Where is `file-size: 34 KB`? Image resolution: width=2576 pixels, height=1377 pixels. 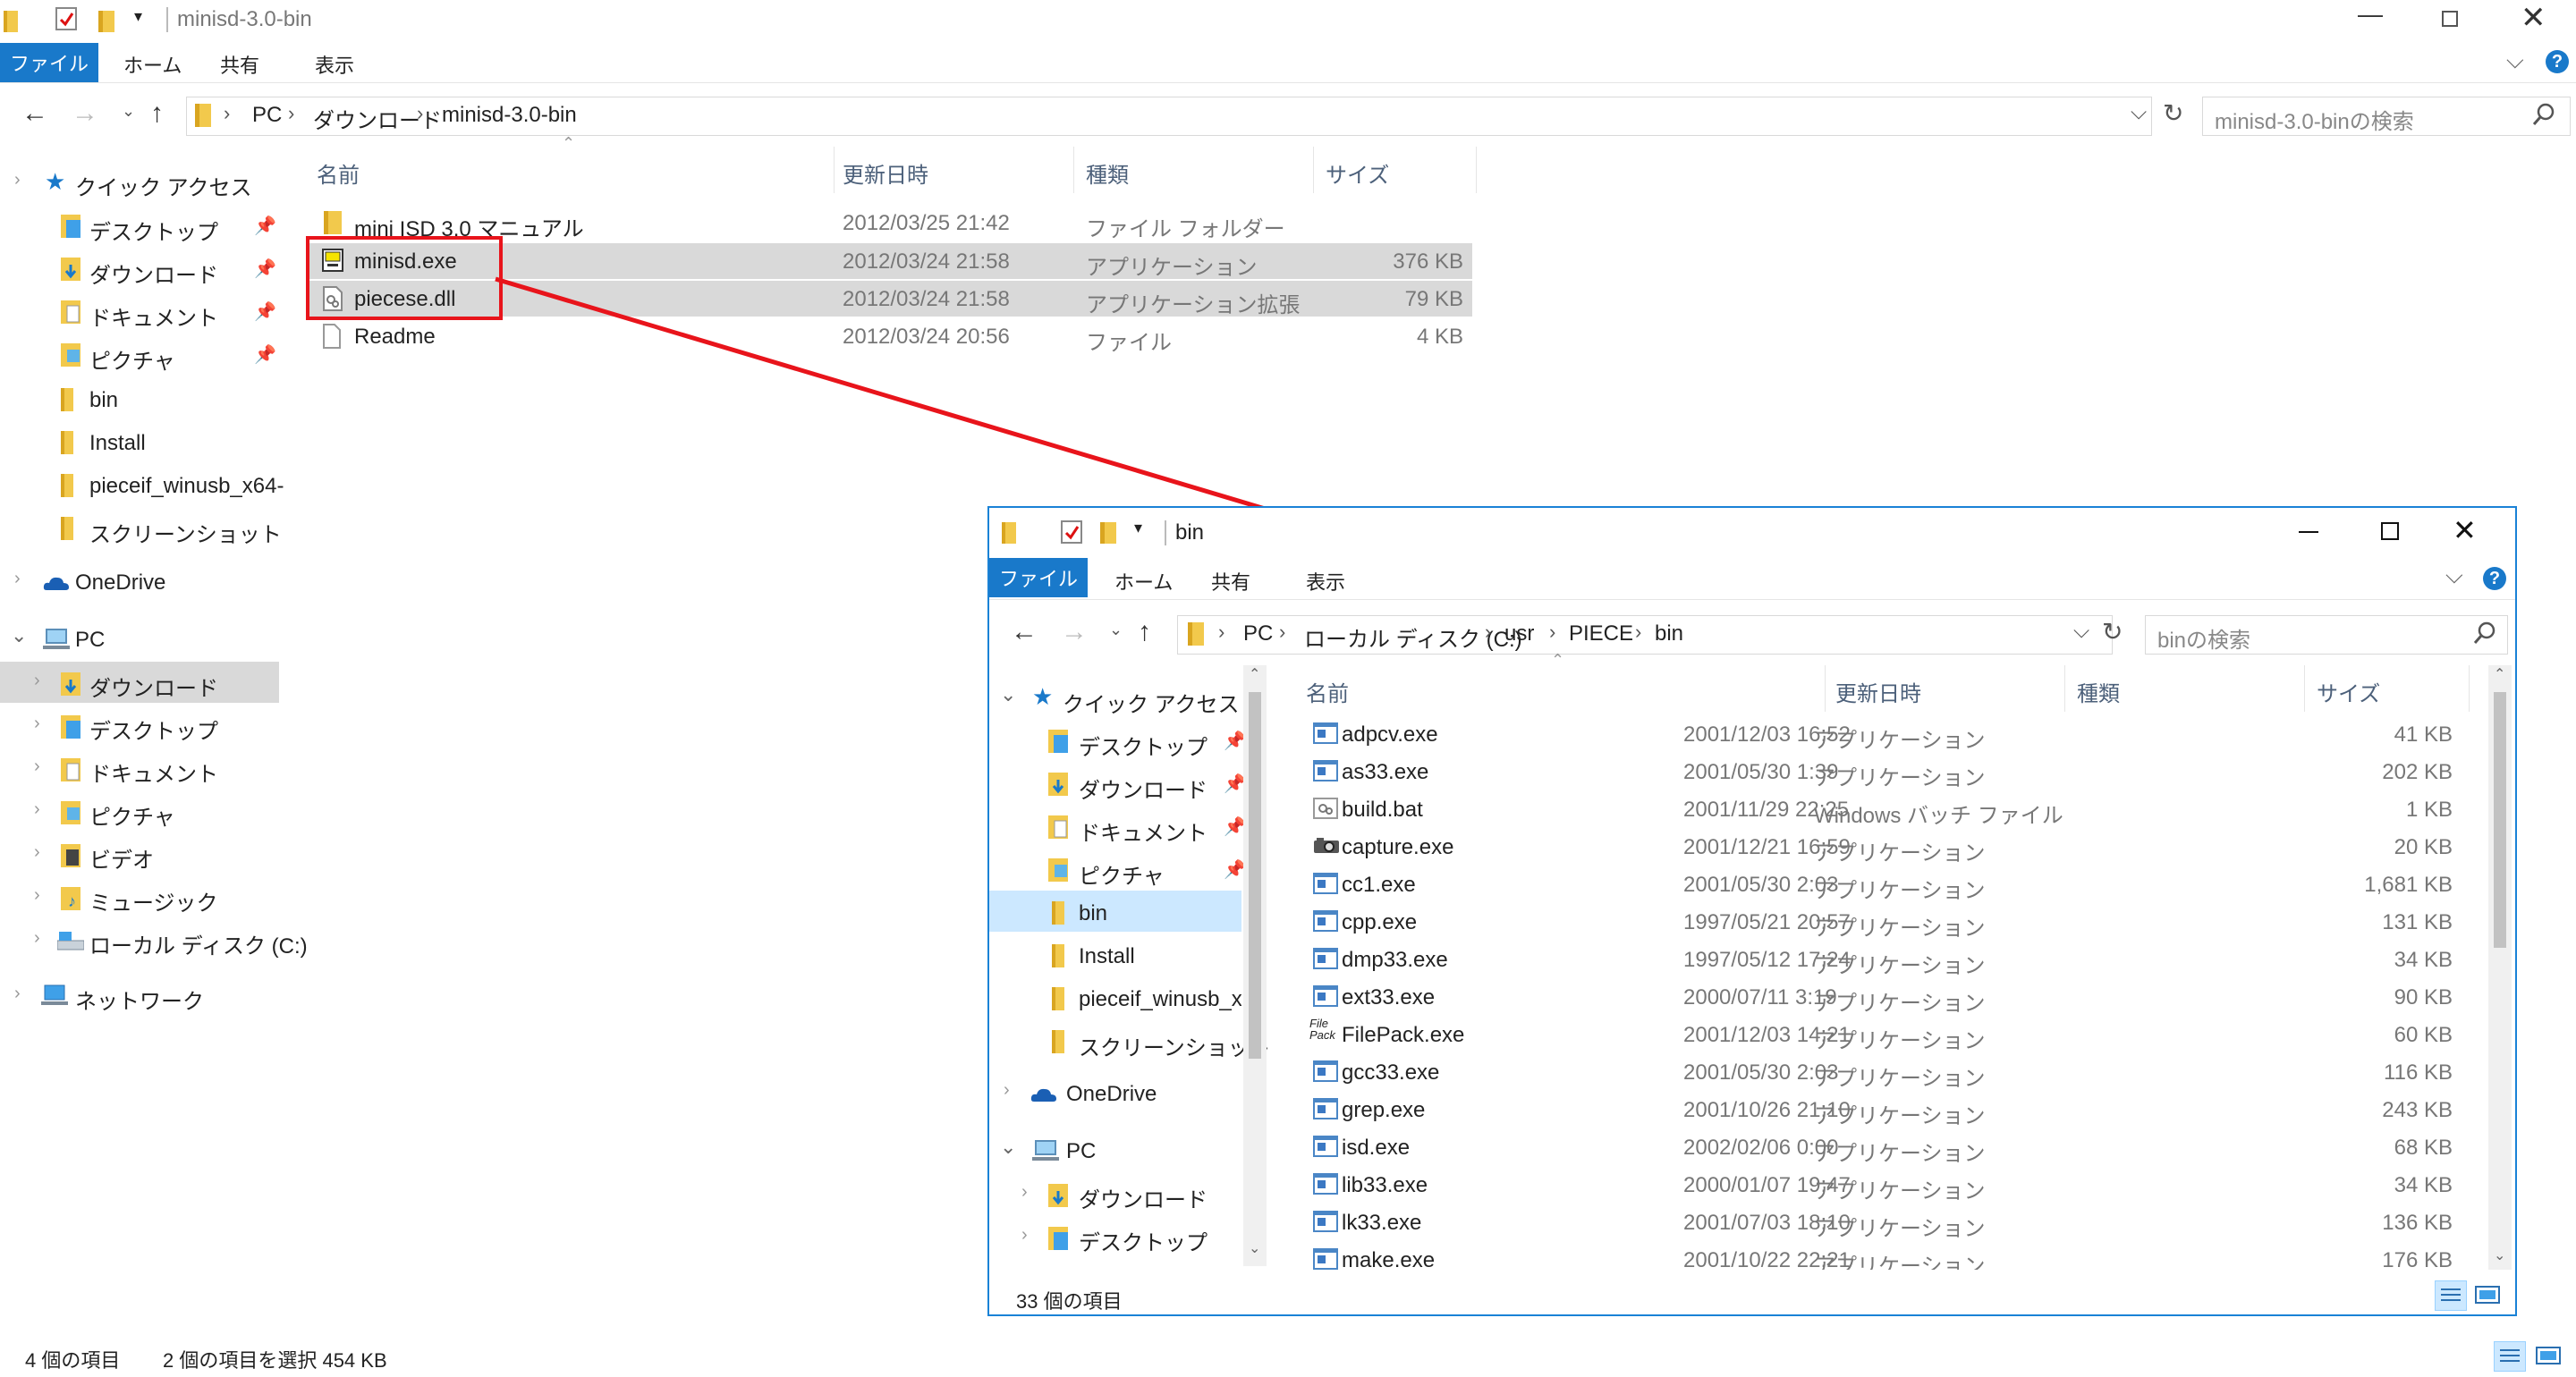
file-size: 34 KB is located at coordinates (2423, 1185).